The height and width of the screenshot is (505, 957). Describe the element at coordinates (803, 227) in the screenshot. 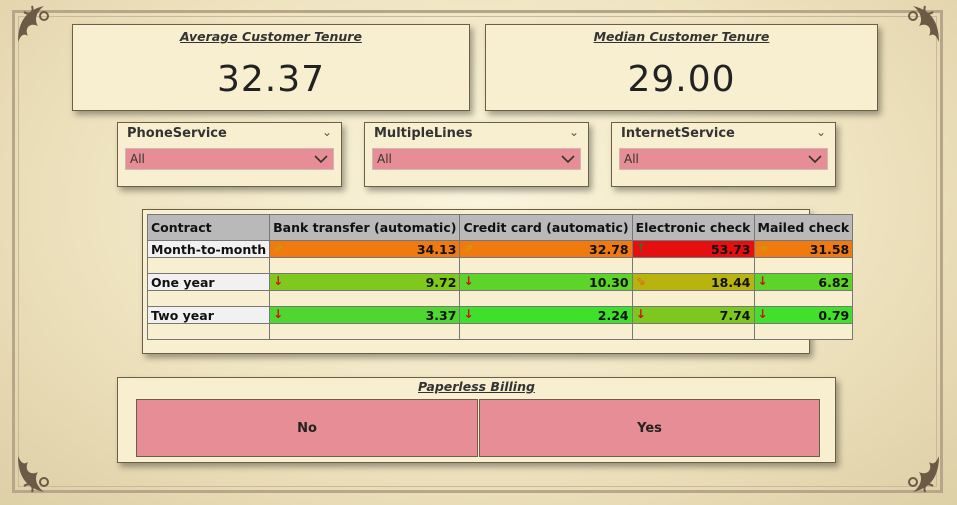

I see `matrix-column-header: Mailed check` at that location.